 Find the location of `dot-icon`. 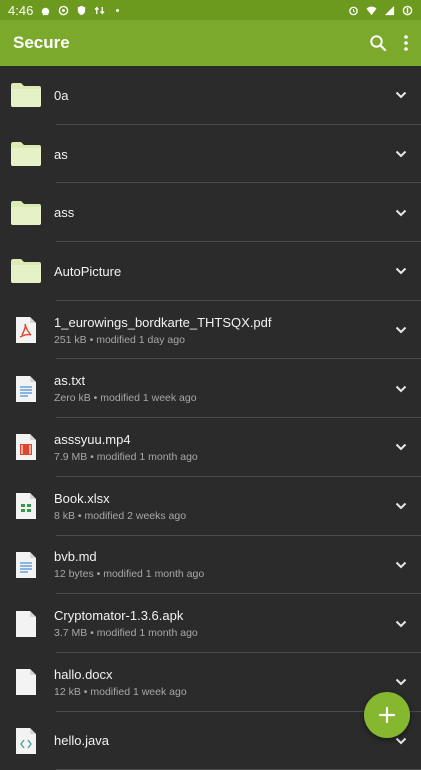

dot-icon is located at coordinates (118, 10).